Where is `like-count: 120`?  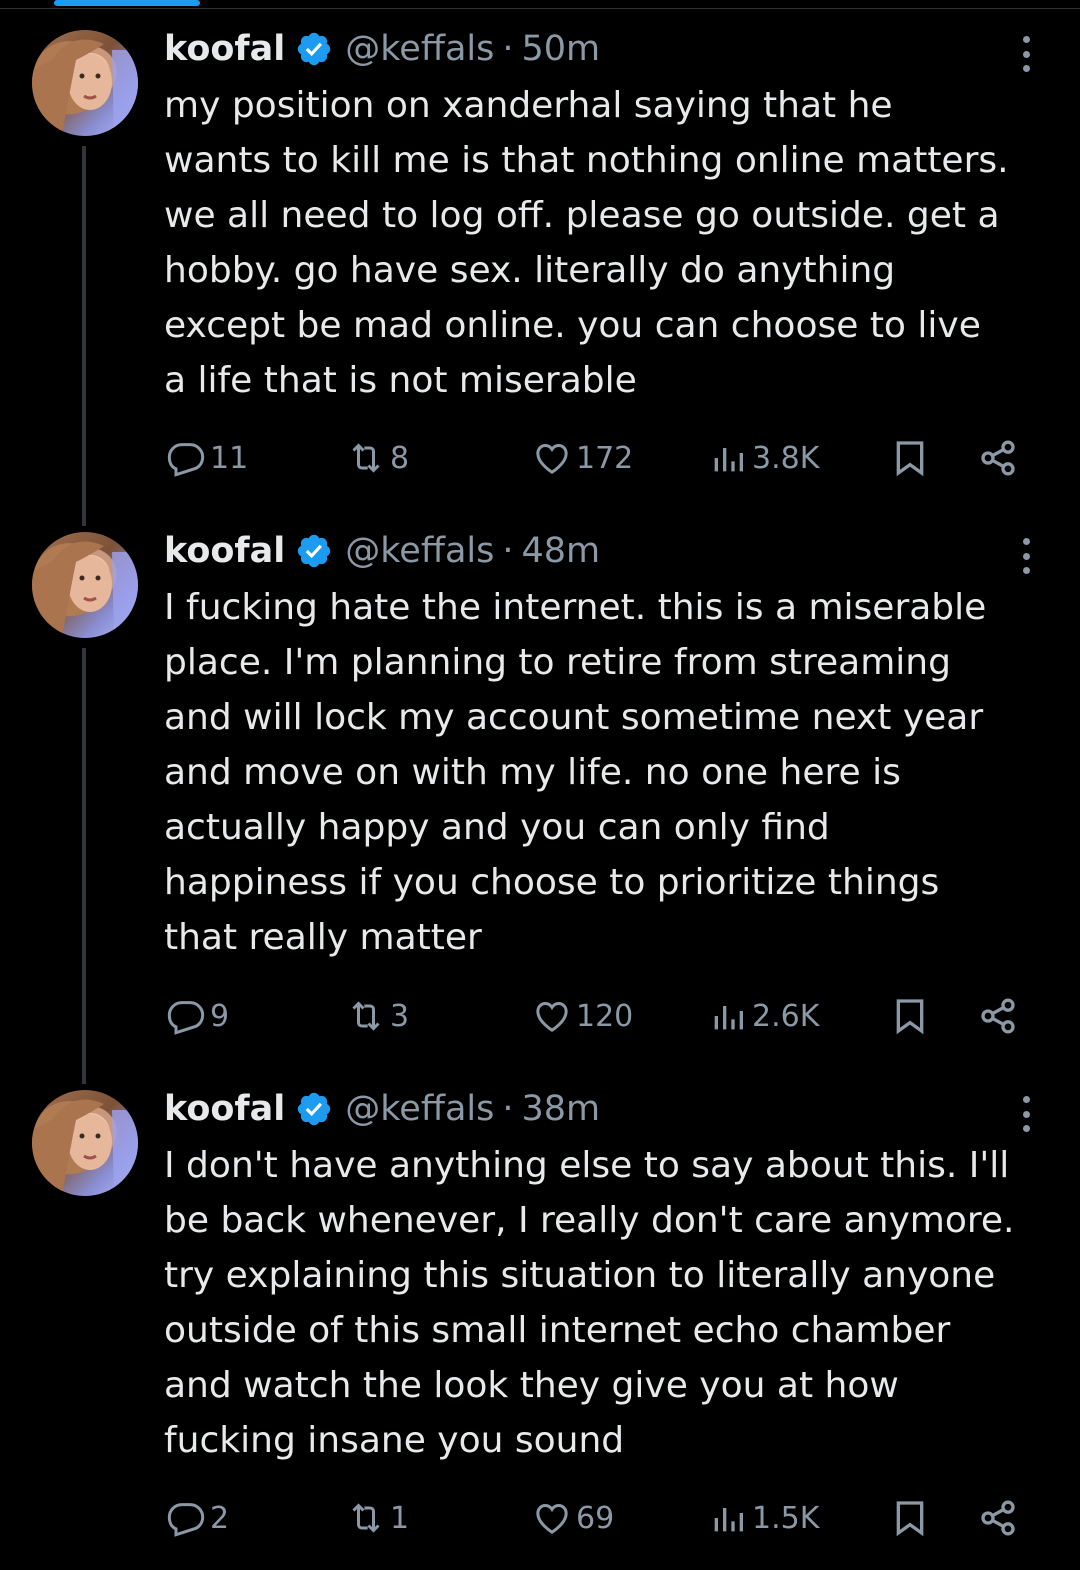 like-count: 120 is located at coordinates (605, 1016).